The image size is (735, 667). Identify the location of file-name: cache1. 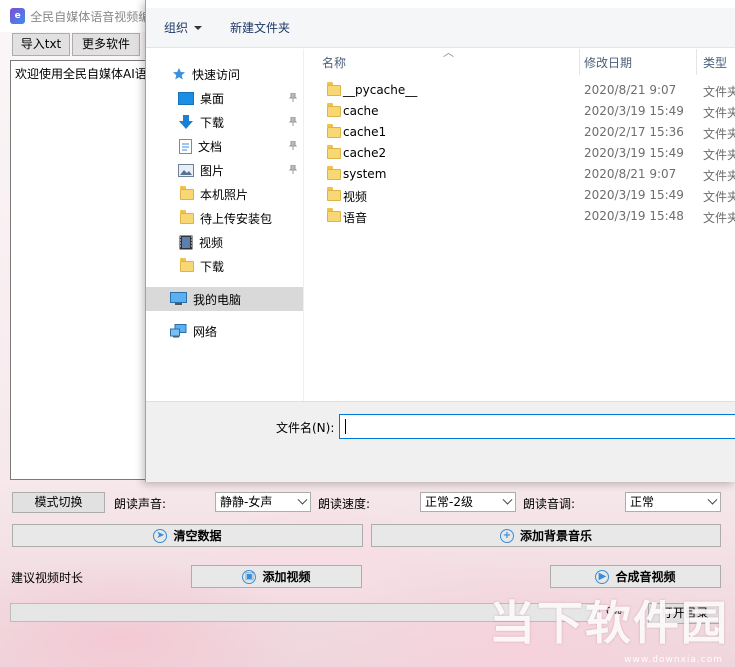
(365, 132).